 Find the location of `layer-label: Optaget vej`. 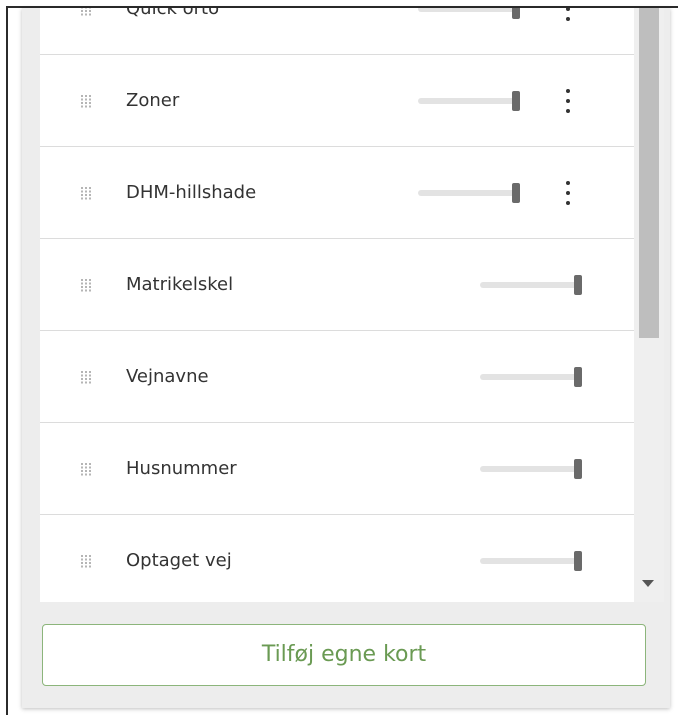

layer-label: Optaget vej is located at coordinates (179, 560).